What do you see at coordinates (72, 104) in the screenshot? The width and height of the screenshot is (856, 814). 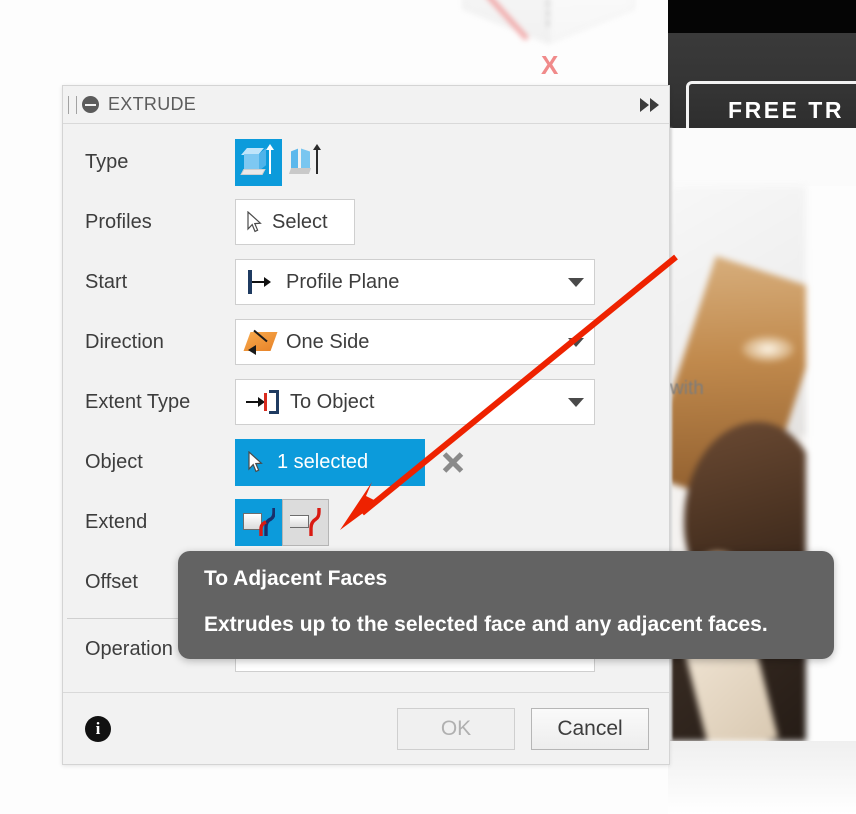 I see `drag-grip-icon` at bounding box center [72, 104].